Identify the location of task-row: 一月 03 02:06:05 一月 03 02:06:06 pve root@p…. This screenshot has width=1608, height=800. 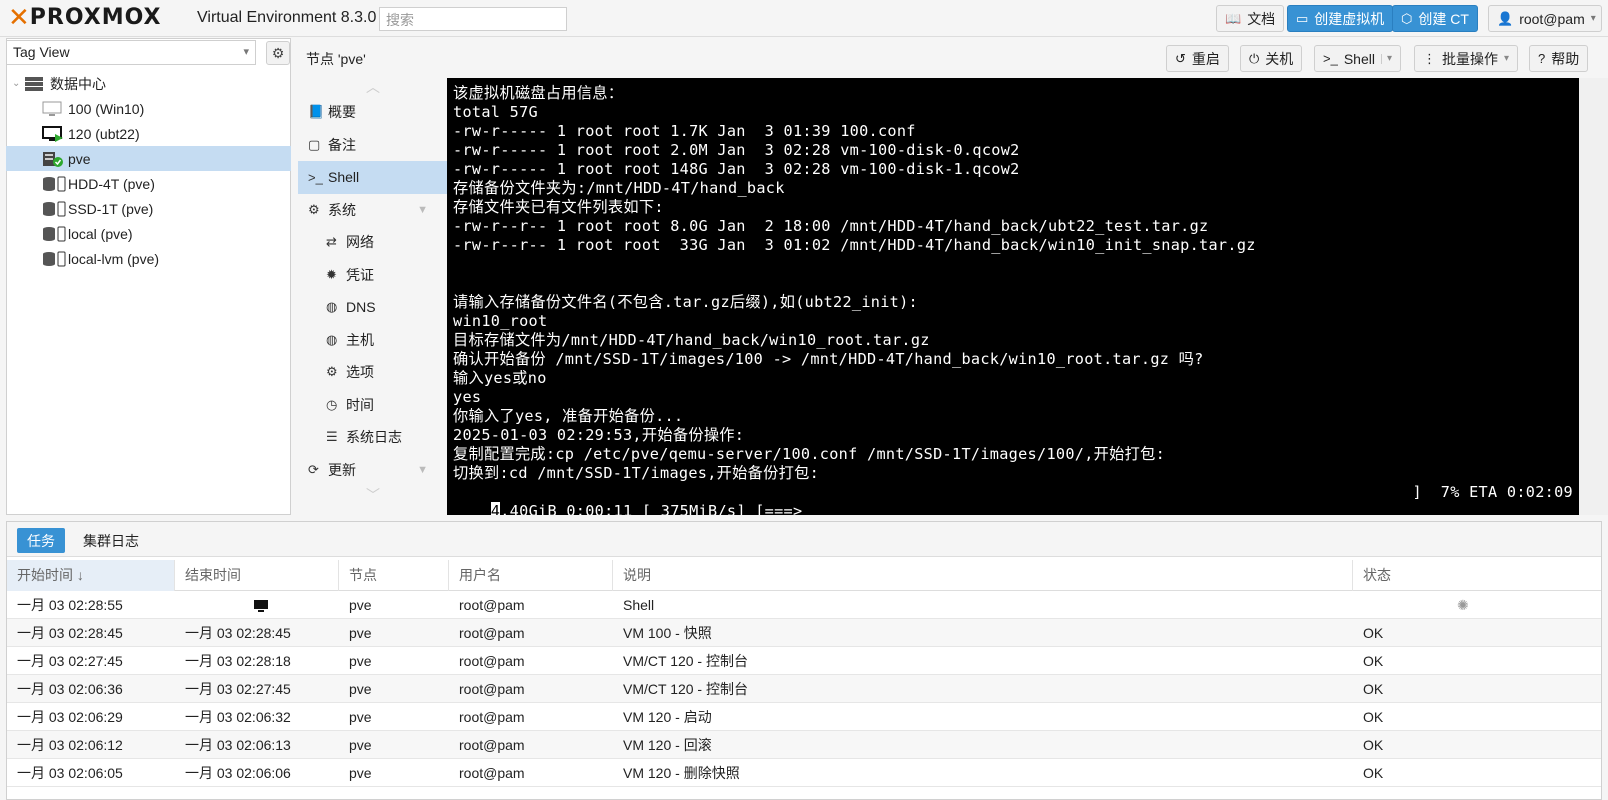
(804, 773).